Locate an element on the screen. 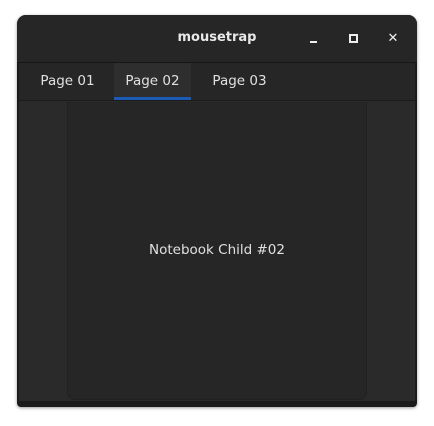 The image size is (434, 426). maximize-icon is located at coordinates (353, 38).